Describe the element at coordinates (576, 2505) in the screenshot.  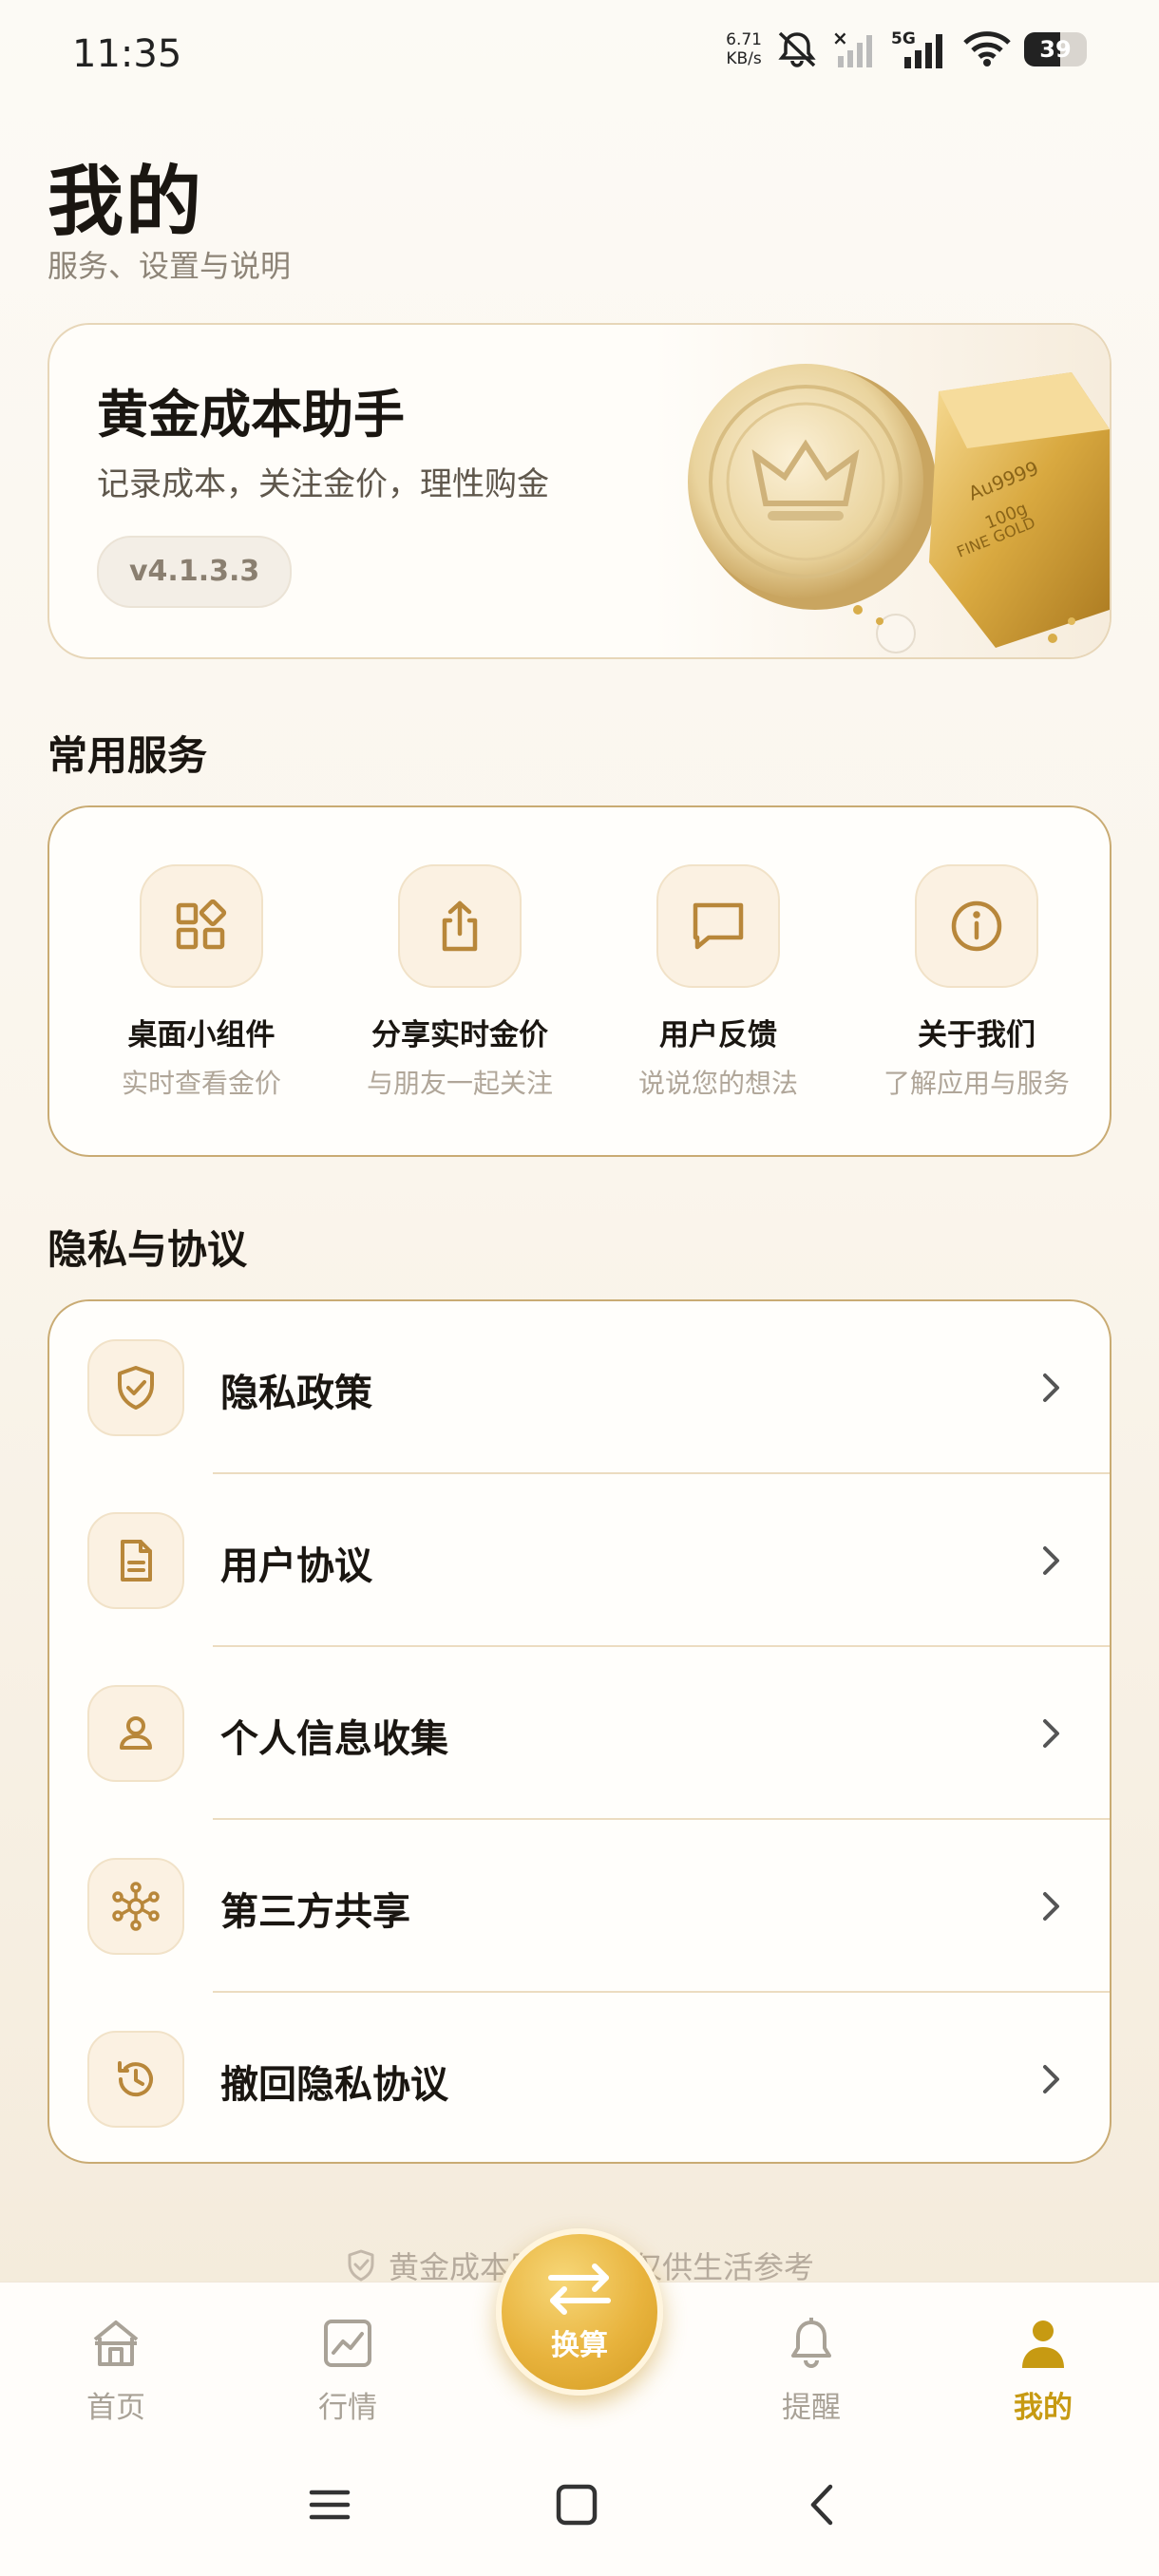
I see `home-square-icon` at that location.